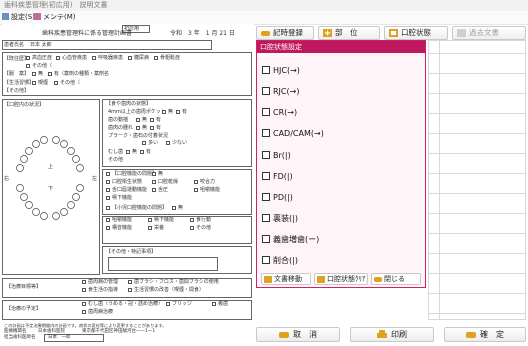 This screenshot has height=346, width=528. Describe the element at coordinates (290, 240) in the screenshot. I see `option-denture-add: 義歯増歯(ー)` at that location.